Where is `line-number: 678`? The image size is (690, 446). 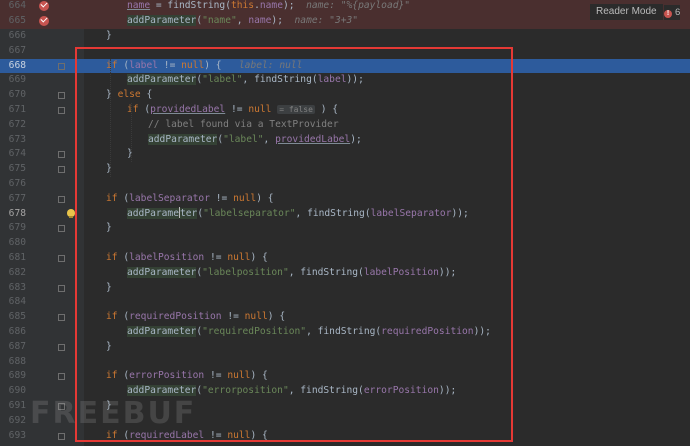 line-number: 678 is located at coordinates (13, 214).